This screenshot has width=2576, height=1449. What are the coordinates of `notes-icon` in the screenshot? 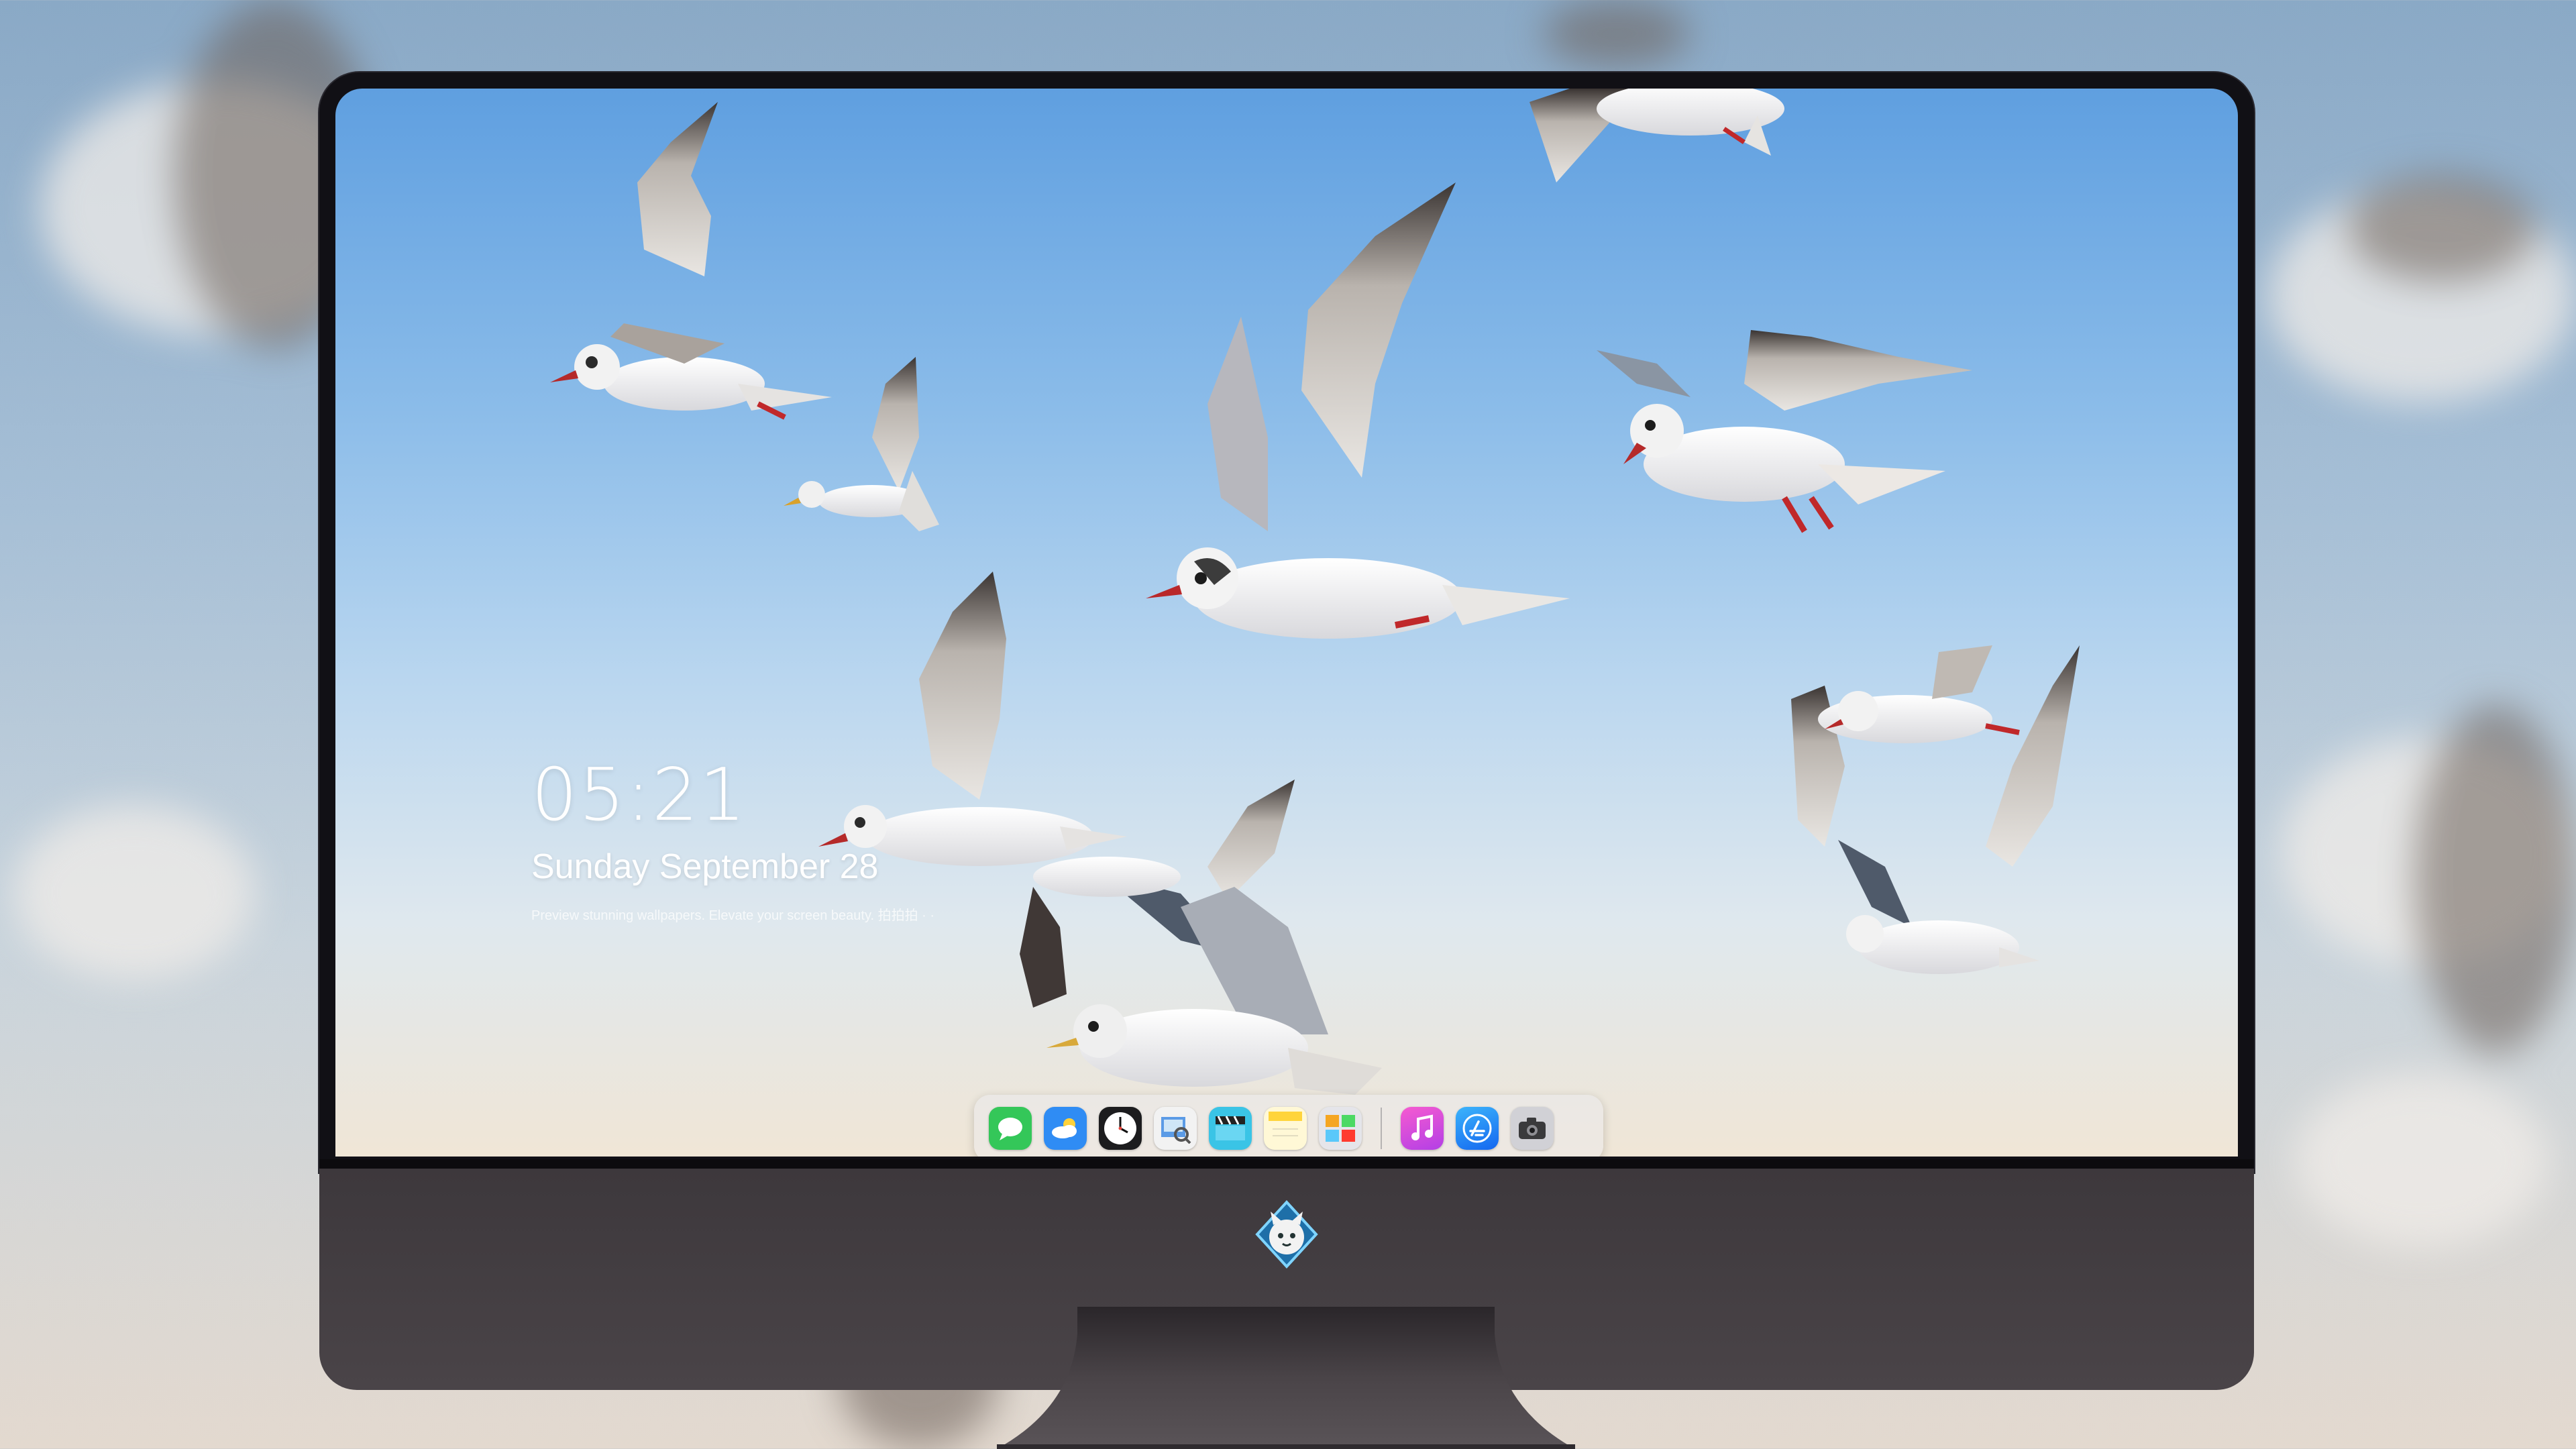 It's located at (1285, 1128).